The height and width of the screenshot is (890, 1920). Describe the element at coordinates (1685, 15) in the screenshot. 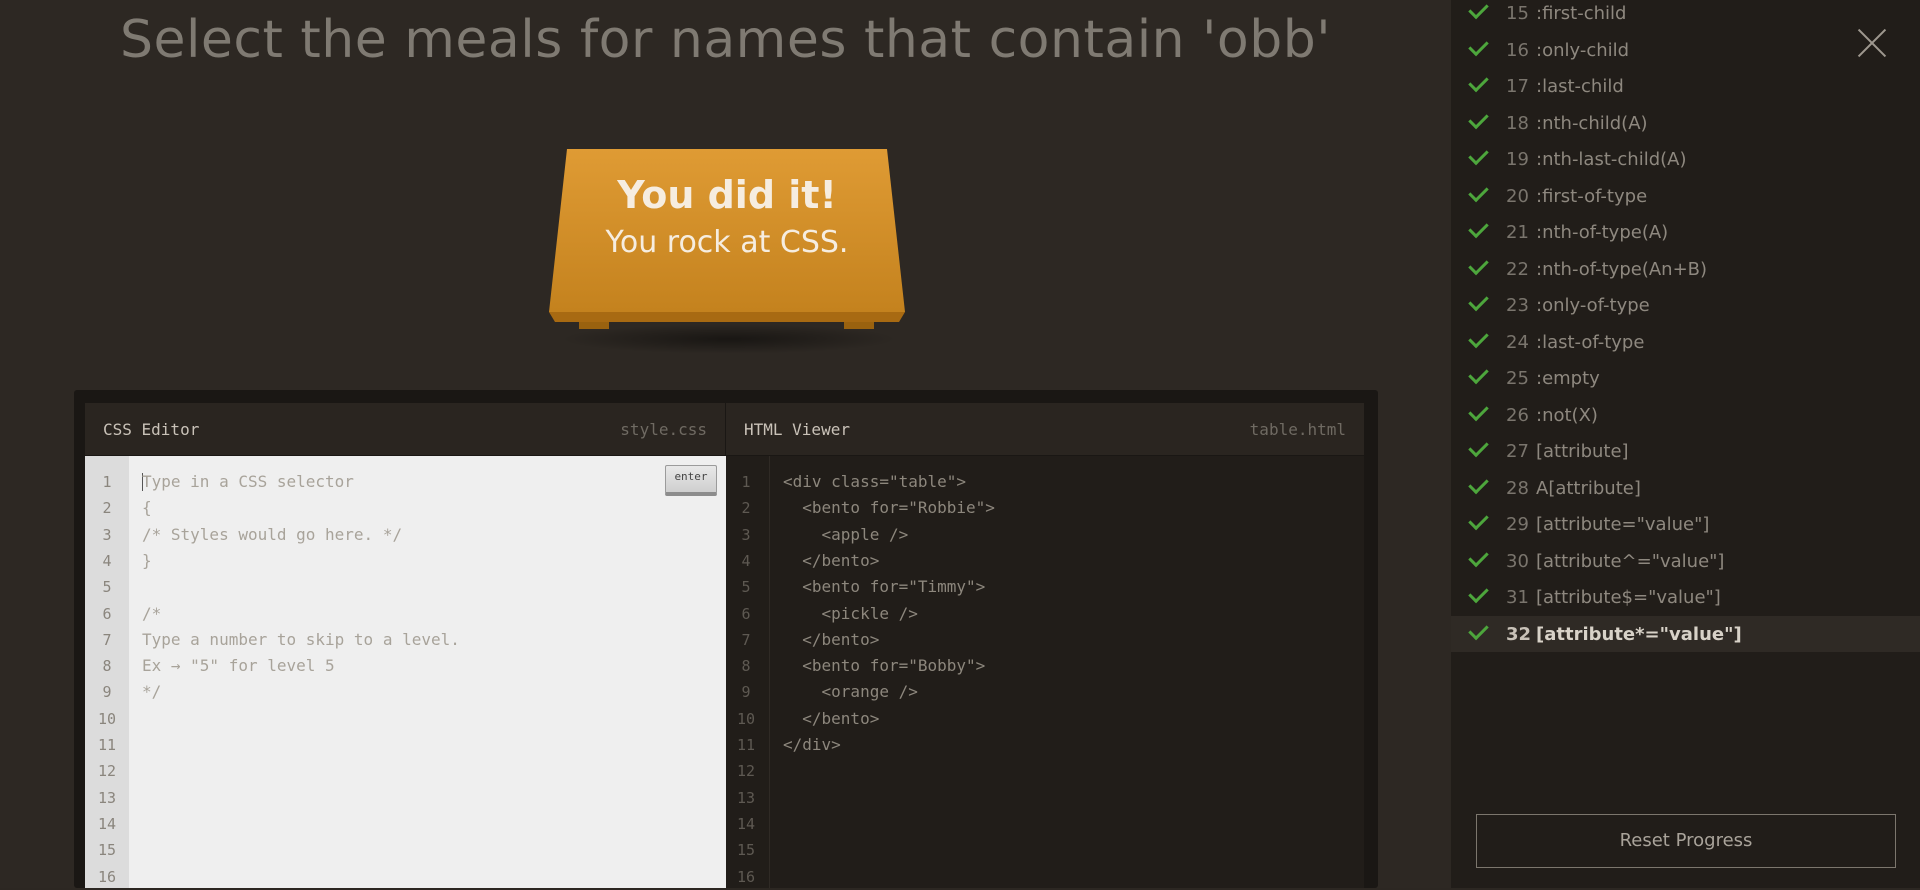

I see `level-item-15: 15:first-child` at that location.